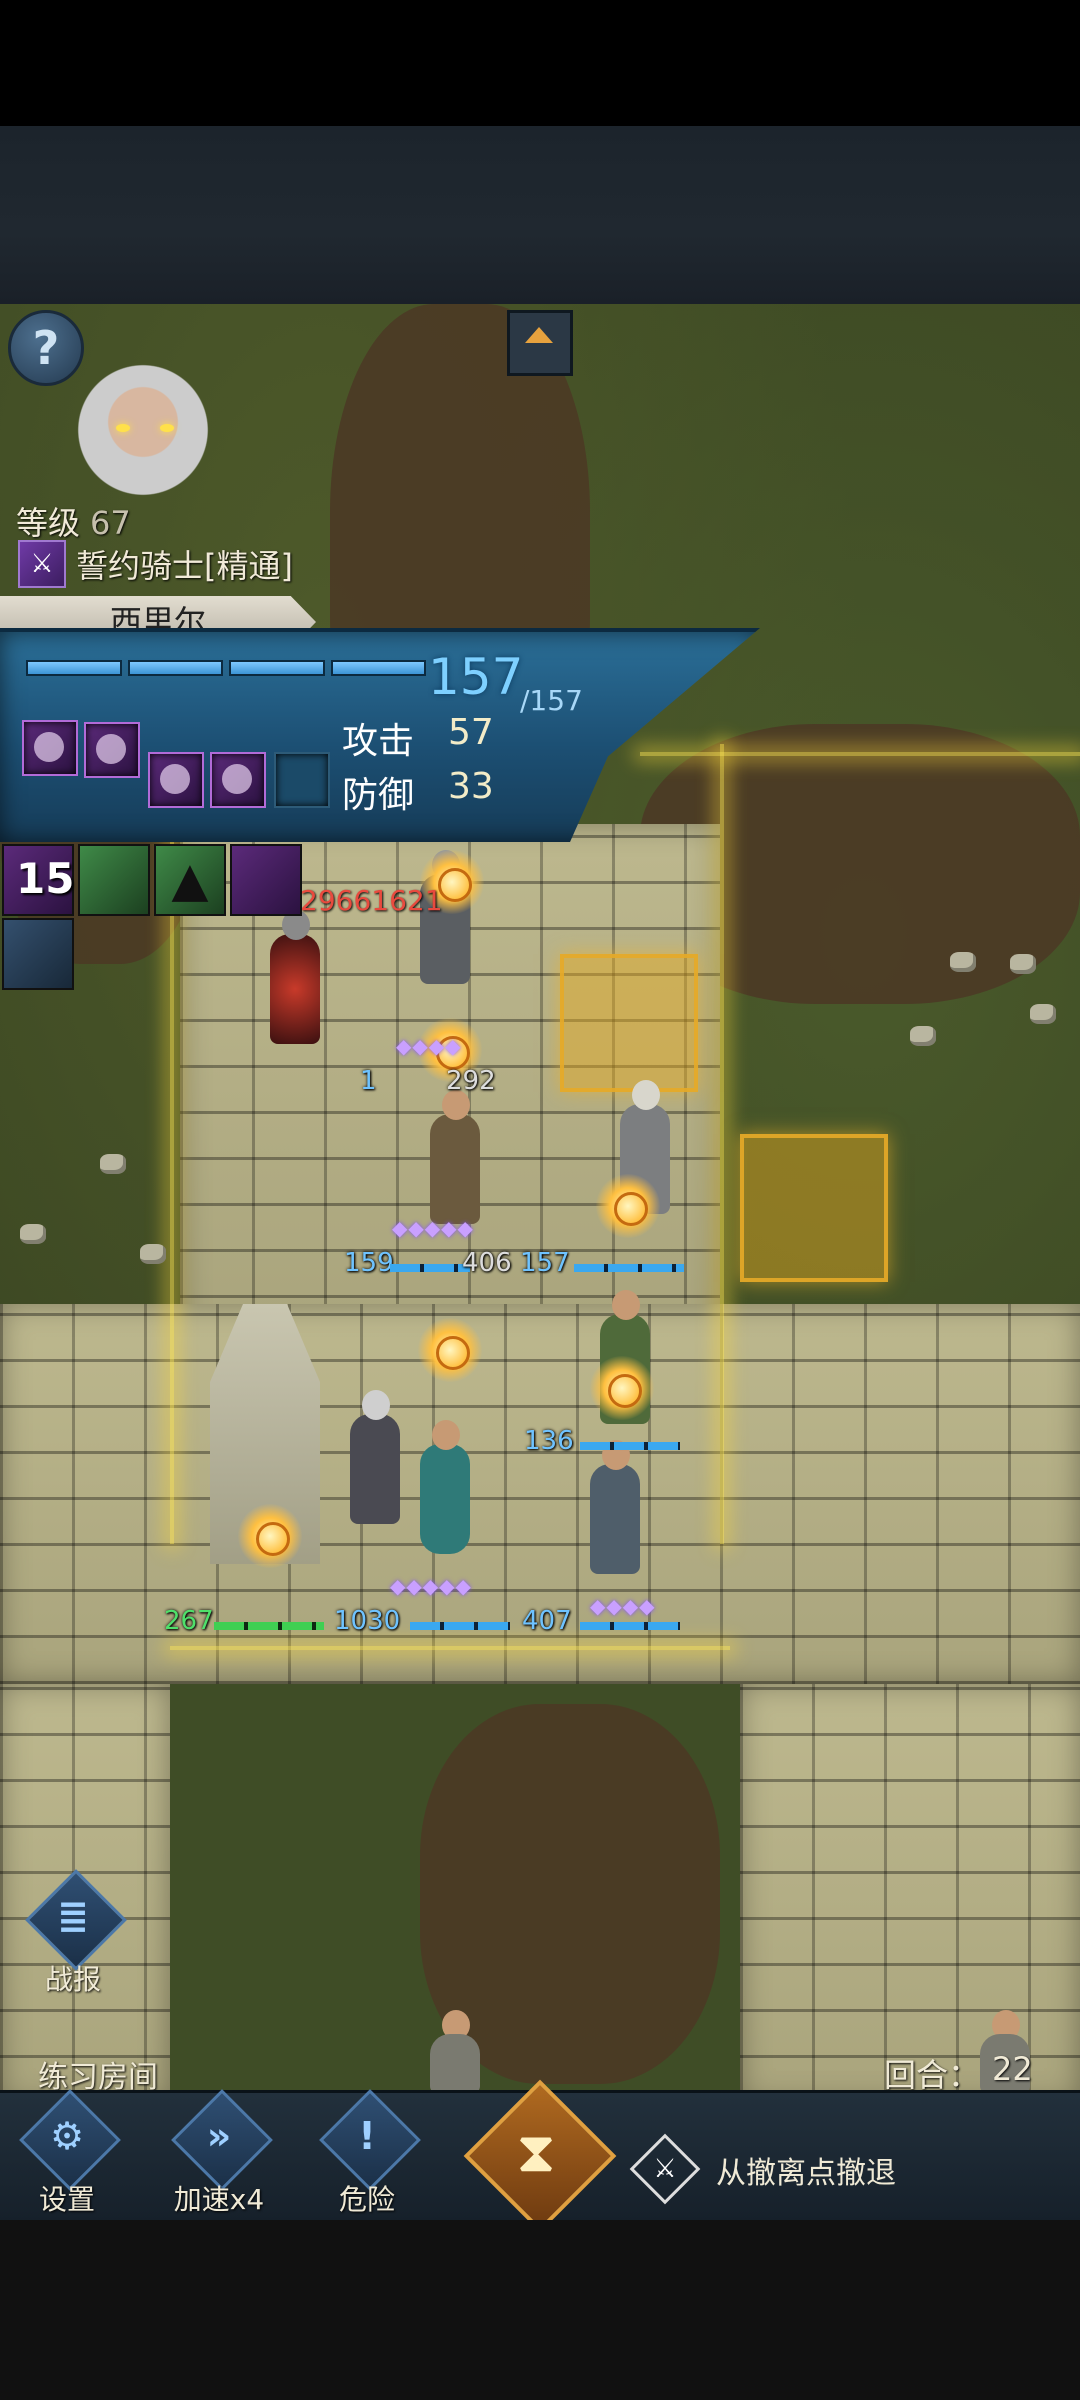 The image size is (1080, 2400). What do you see at coordinates (487, 1263) in the screenshot?
I see `unit-hp: 406` at bounding box center [487, 1263].